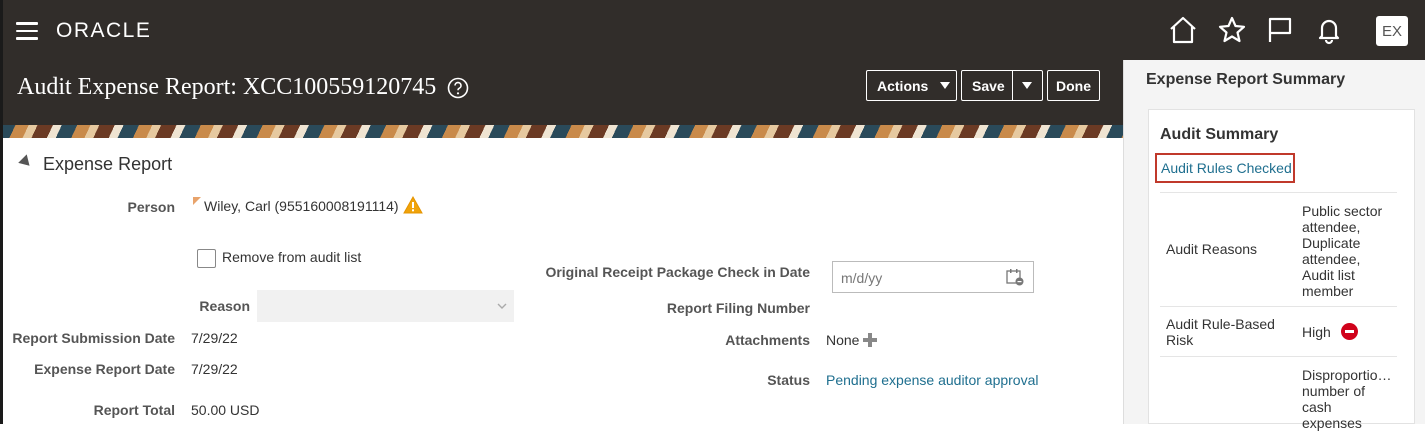 This screenshot has height=431, width=1425. What do you see at coordinates (214, 369) in the screenshot?
I see `expense-date-value: 7/29/22` at bounding box center [214, 369].